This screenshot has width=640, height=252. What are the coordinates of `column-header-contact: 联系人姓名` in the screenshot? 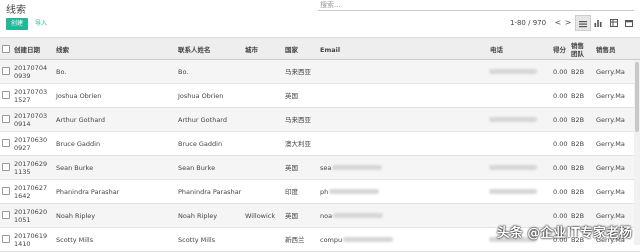 It's located at (194, 49).